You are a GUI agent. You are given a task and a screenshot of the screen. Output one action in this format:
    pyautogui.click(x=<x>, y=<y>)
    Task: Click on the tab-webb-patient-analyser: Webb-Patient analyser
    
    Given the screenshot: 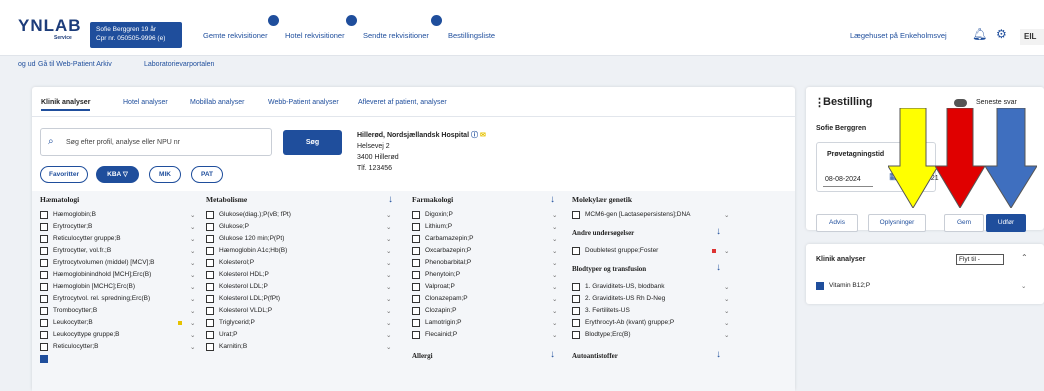 What is the action you would take?
    pyautogui.click(x=303, y=102)
    